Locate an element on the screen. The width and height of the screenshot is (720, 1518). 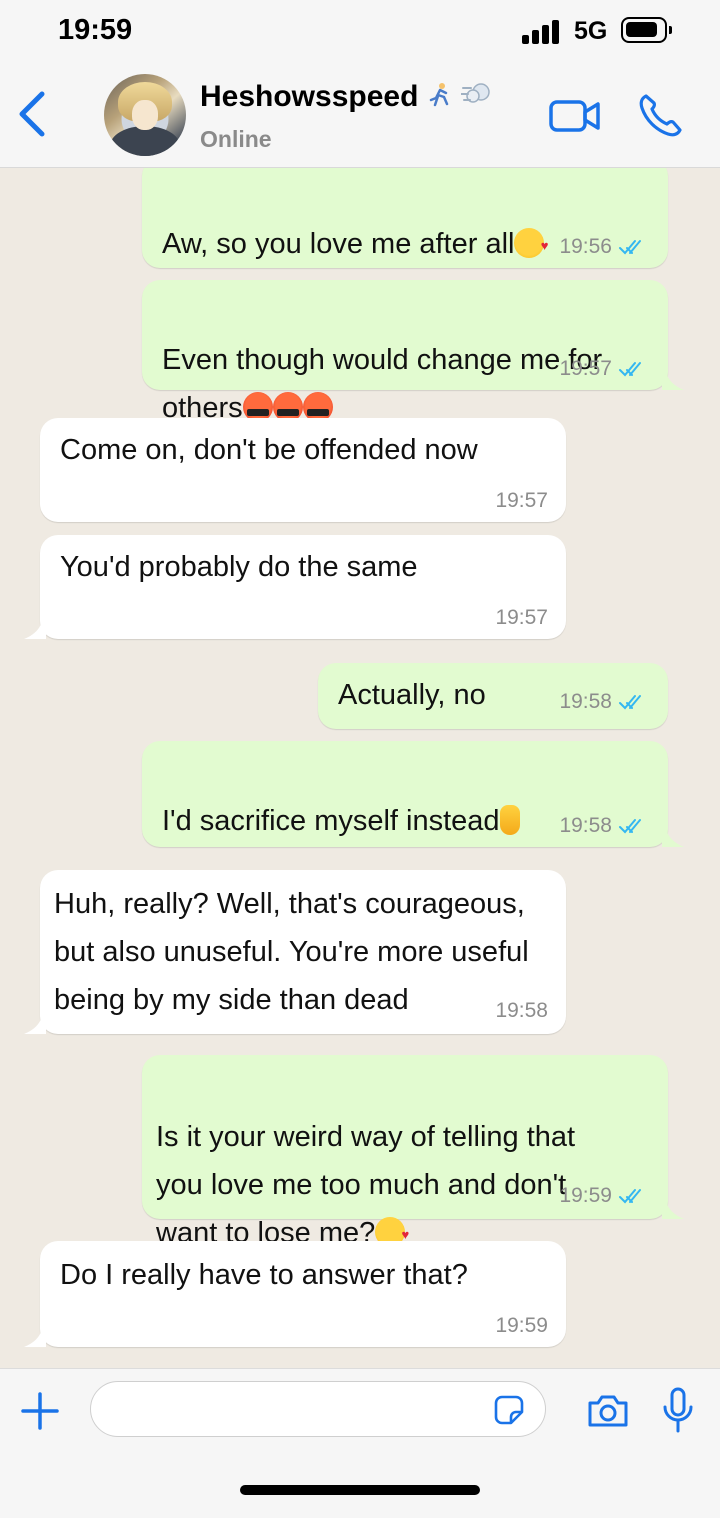
phone-icon is located at coordinates (660, 115).